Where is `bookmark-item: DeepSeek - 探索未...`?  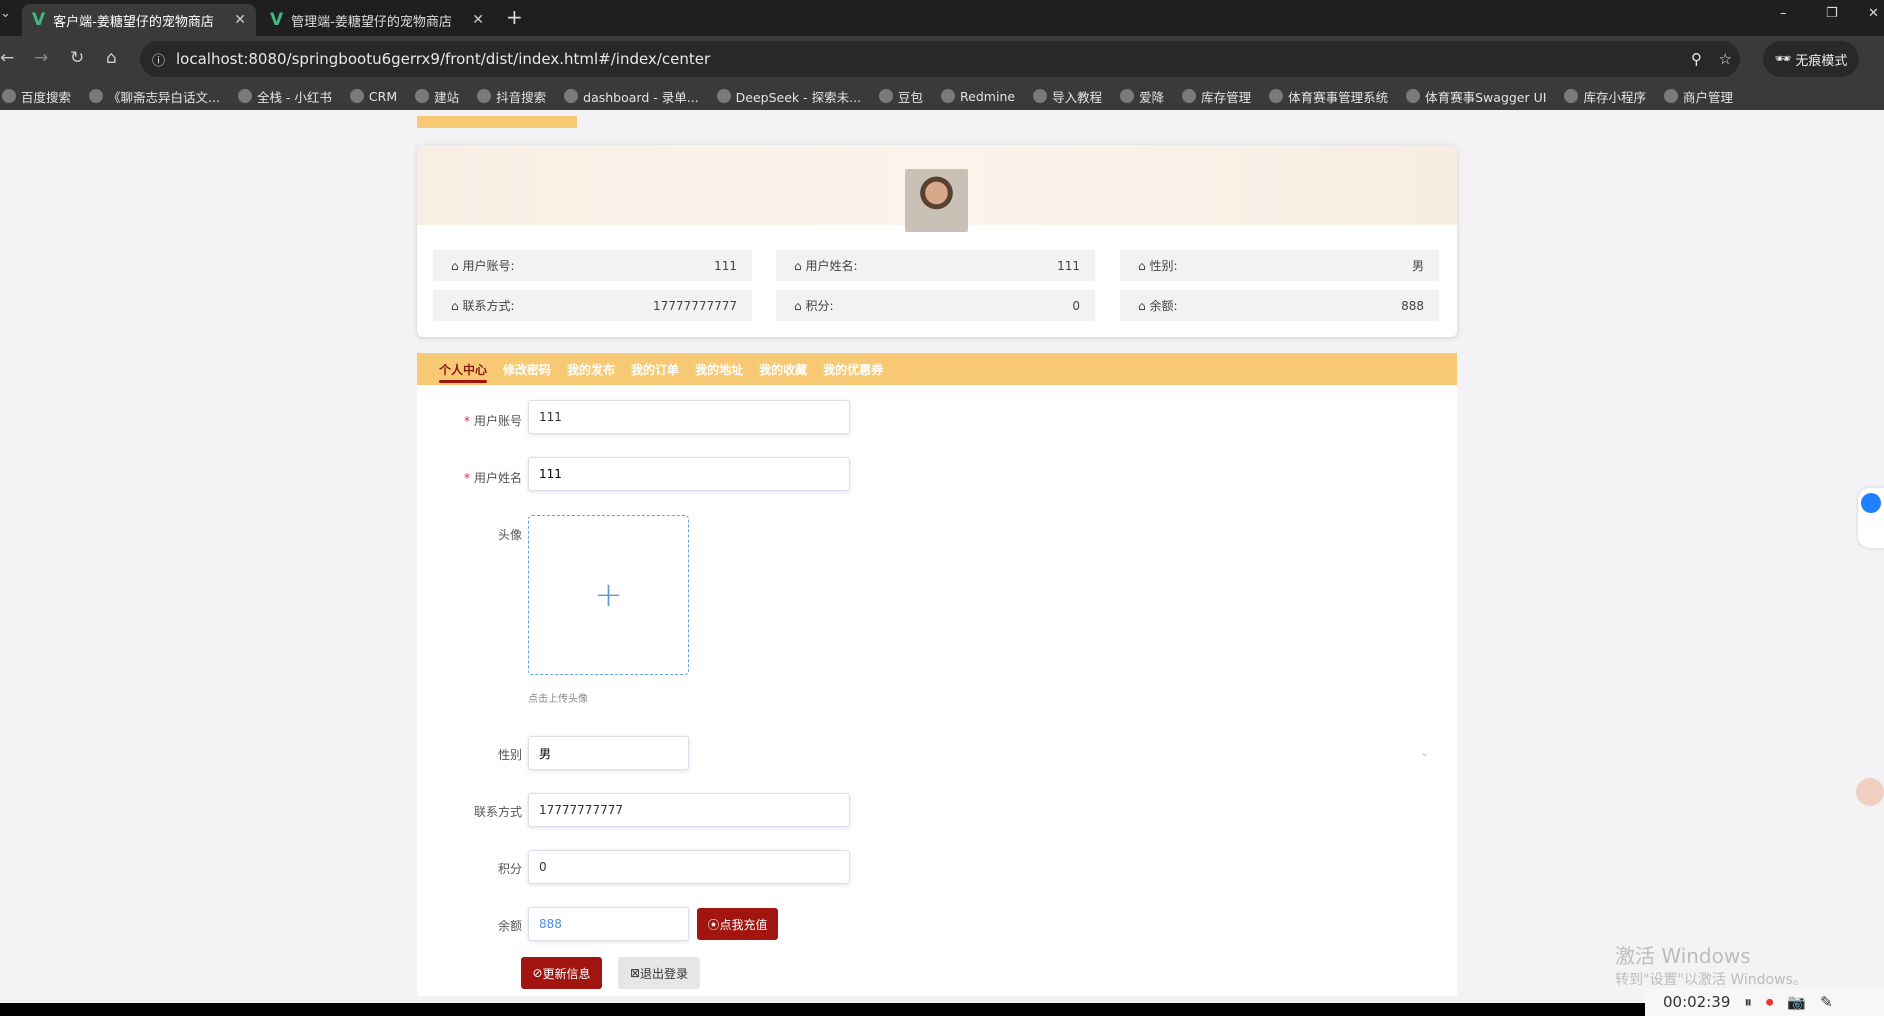 bookmark-item: DeepSeek - 探索未... is located at coordinates (789, 96).